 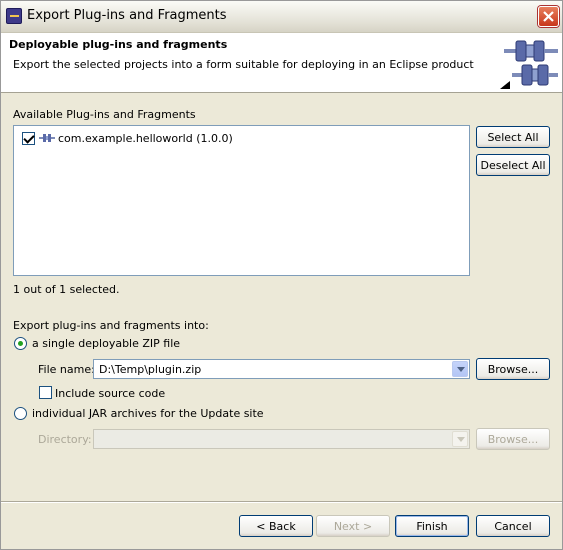 What do you see at coordinates (20, 343) in the screenshot?
I see `zip-option-radio` at bounding box center [20, 343].